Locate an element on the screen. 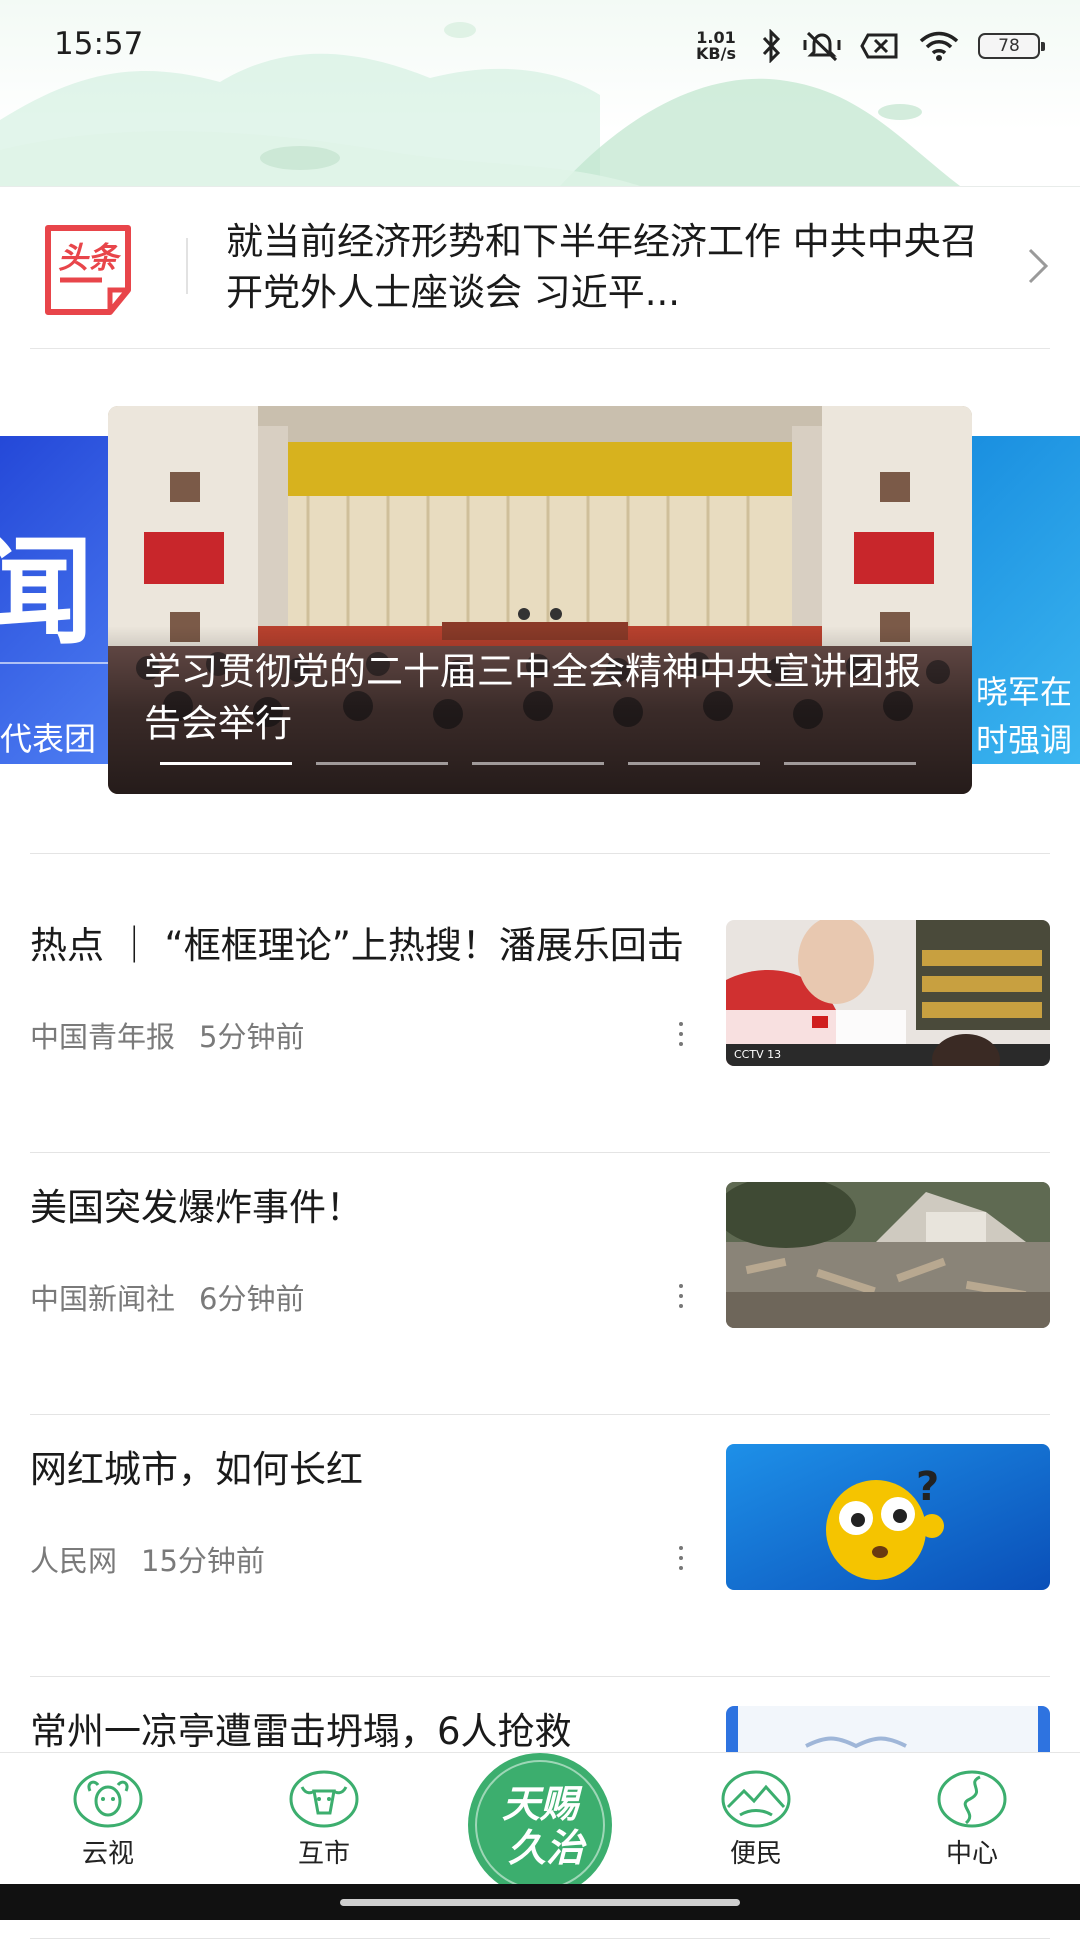 This screenshot has width=1080, height=1939. news-time: 15分钟前 is located at coordinates (203, 1561).